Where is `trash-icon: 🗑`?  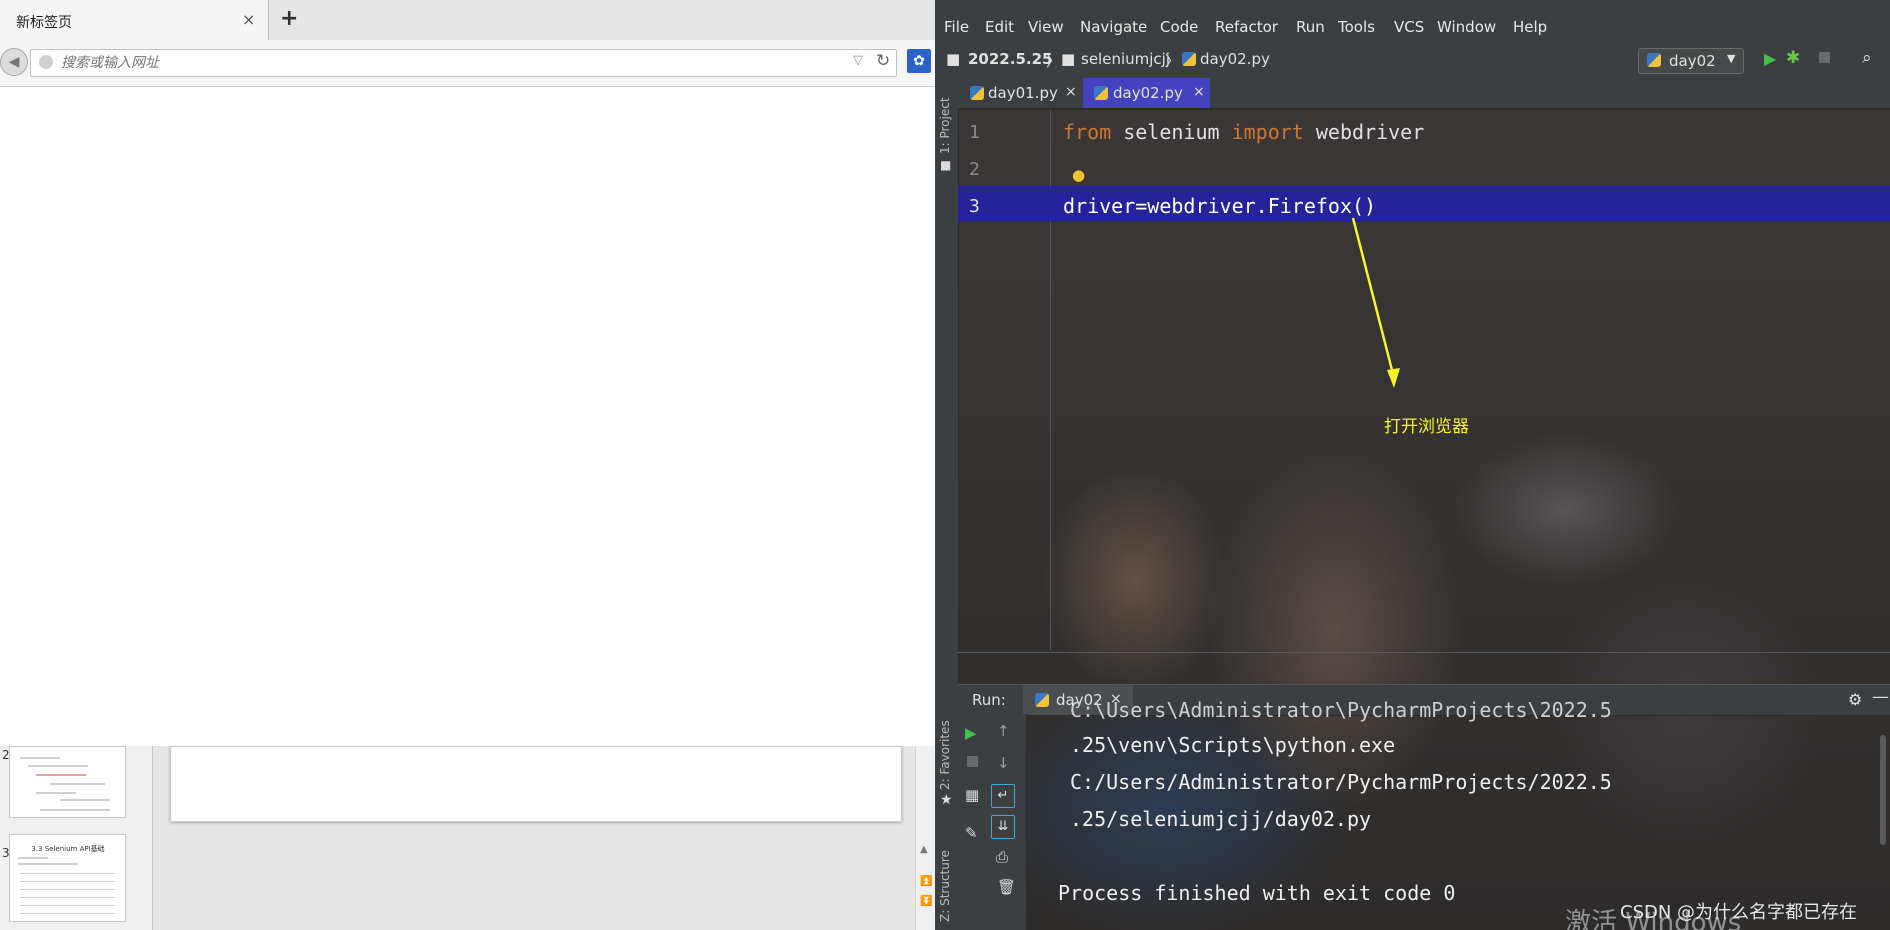 trash-icon: 🗑 is located at coordinates (1006, 887).